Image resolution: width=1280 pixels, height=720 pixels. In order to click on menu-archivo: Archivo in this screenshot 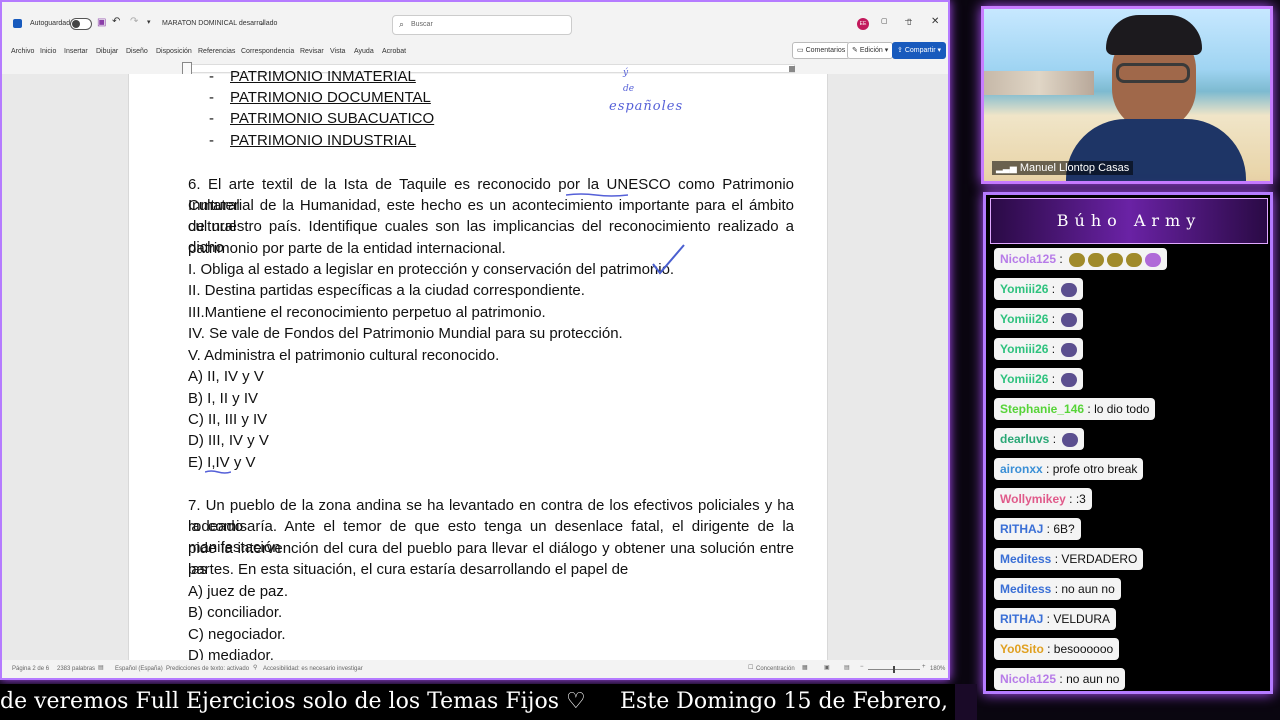, I will do `click(22, 51)`.